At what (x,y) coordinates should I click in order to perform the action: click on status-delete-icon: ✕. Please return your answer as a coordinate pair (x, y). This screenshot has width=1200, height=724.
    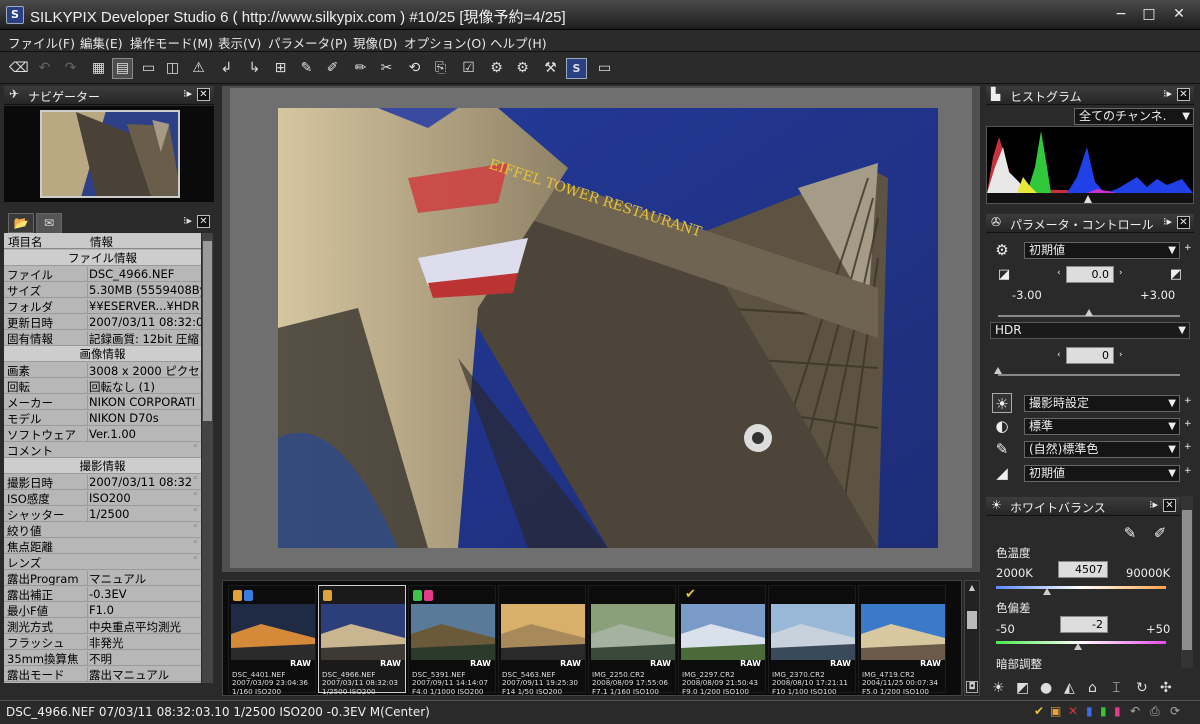
    Looking at the image, I should click on (1073, 711).